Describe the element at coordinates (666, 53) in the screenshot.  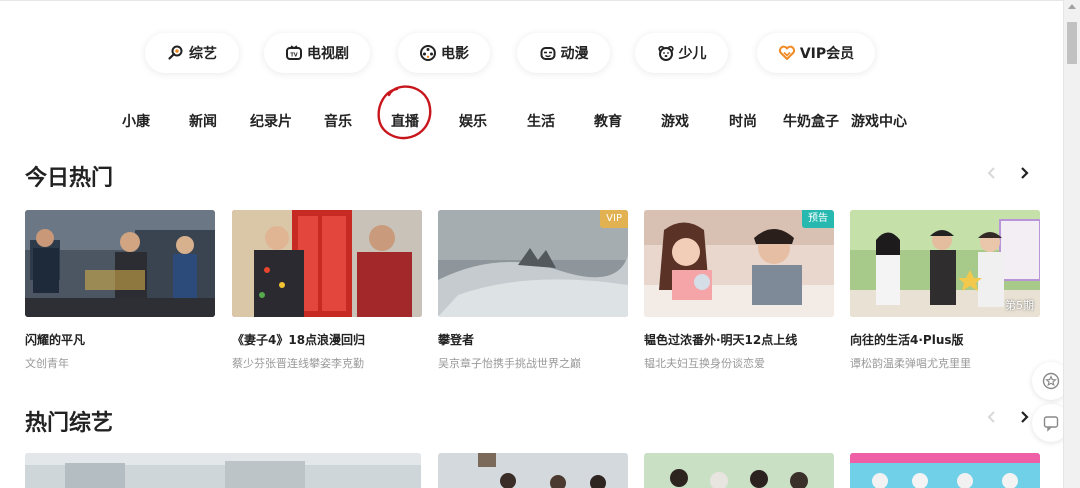
I see `bear-icon` at that location.